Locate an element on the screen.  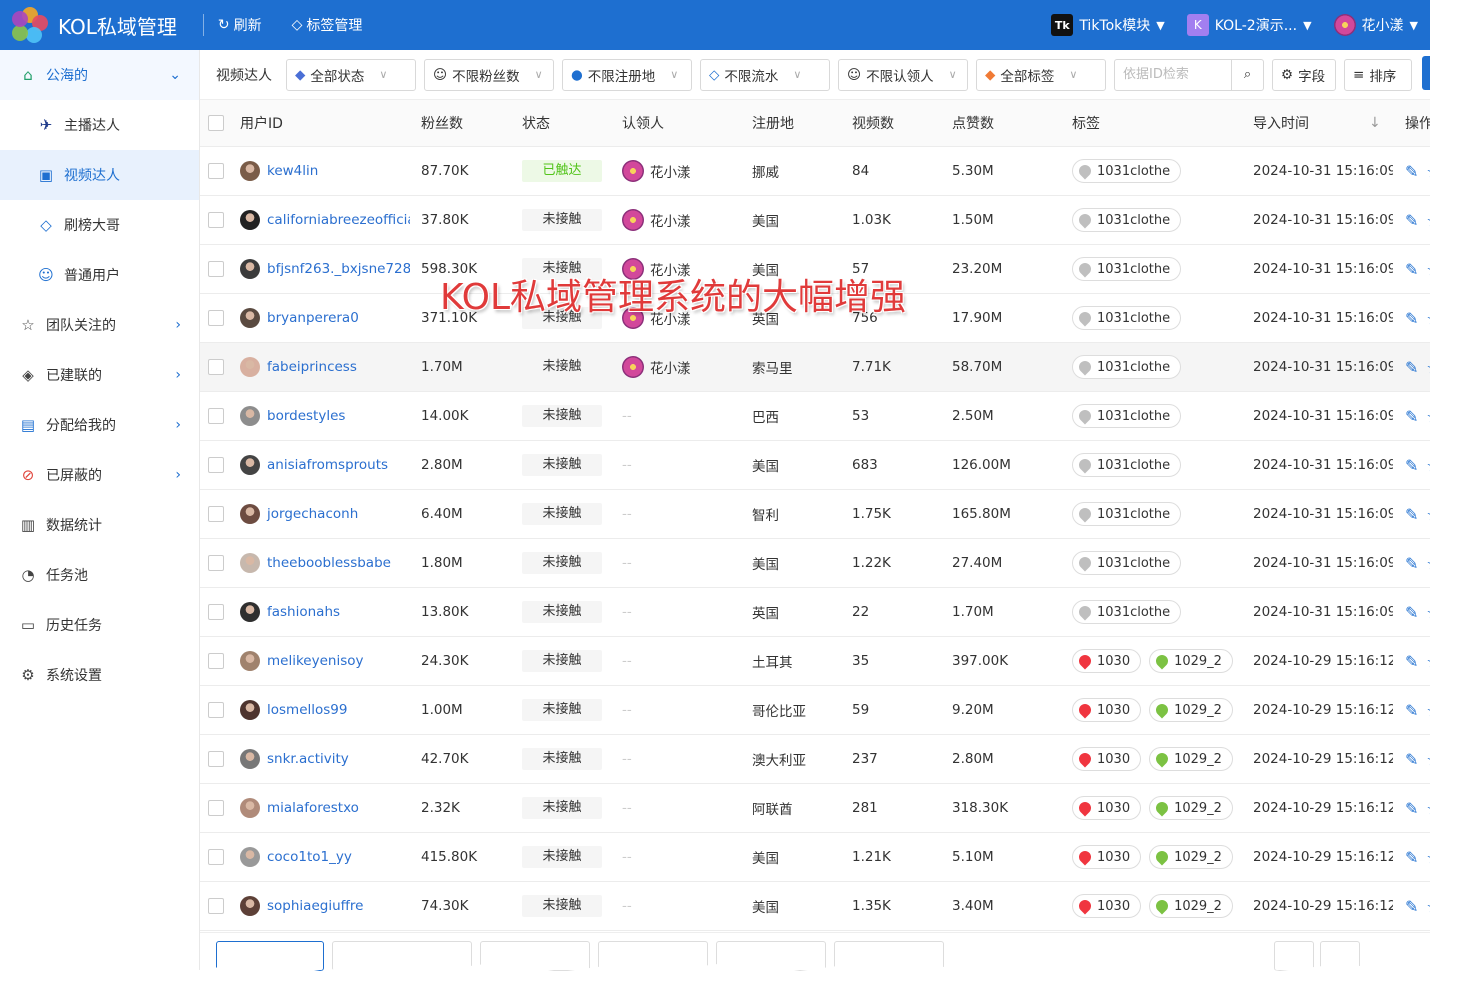
flow-filter: ◇ 不限流水 ∨ is located at coordinates (765, 74).